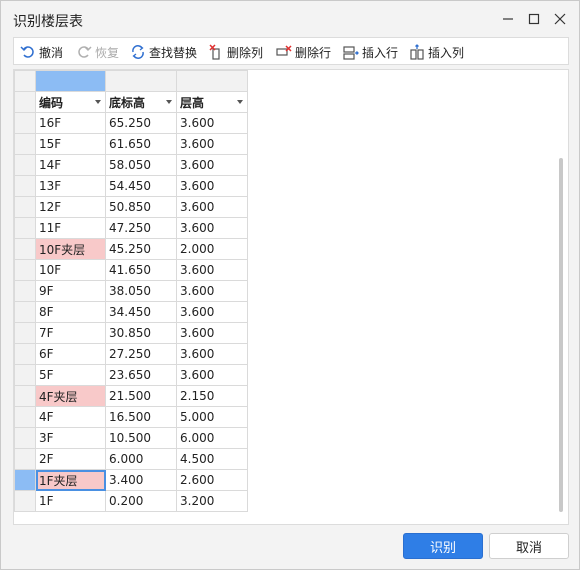  Describe the element at coordinates (141, 186) in the screenshot. I see `cell-base-elevation: 54.450` at that location.